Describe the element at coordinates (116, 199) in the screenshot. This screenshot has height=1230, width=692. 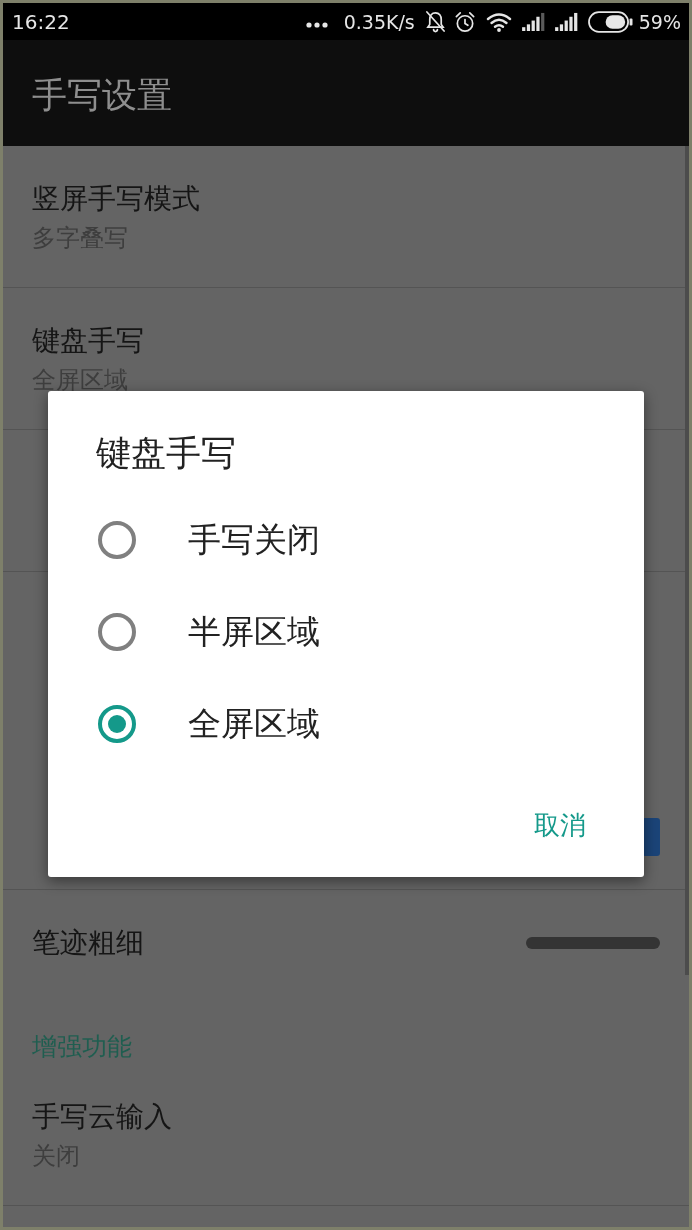
I see `setting-title: 竖屏手写模式` at that location.